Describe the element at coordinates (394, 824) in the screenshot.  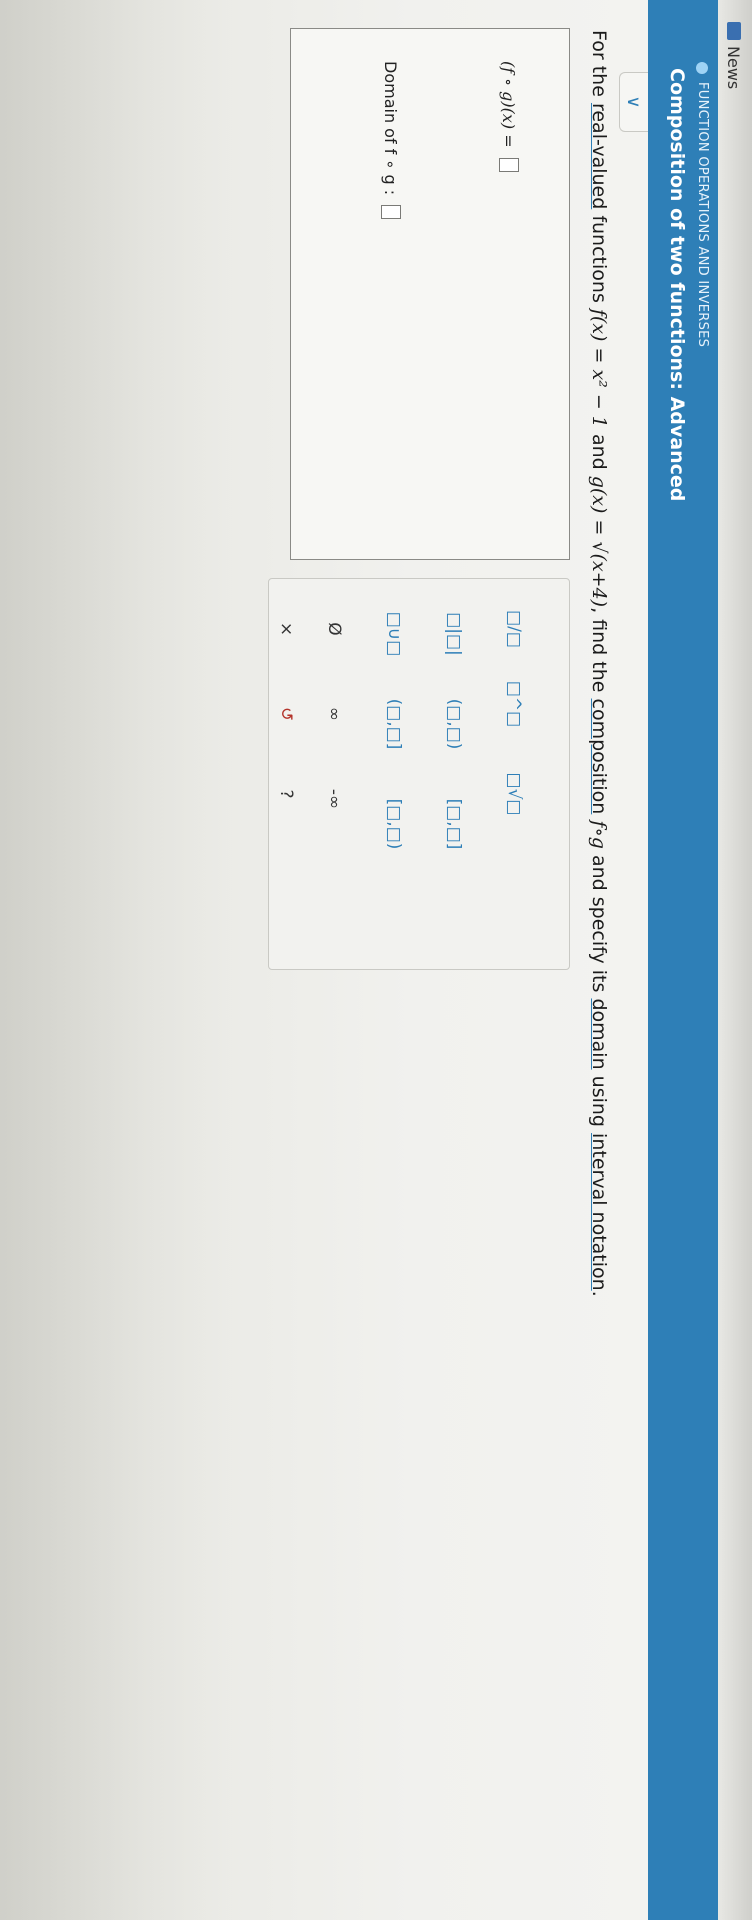
I see `half-open-left-key: [□,□)` at that location.